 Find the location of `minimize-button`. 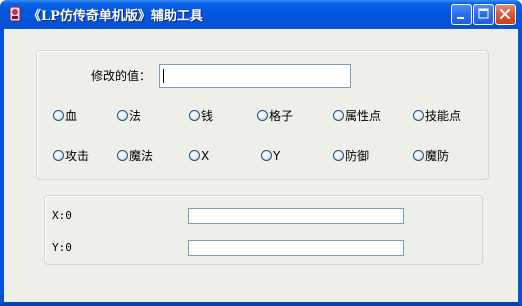

minimize-button is located at coordinates (461, 14).